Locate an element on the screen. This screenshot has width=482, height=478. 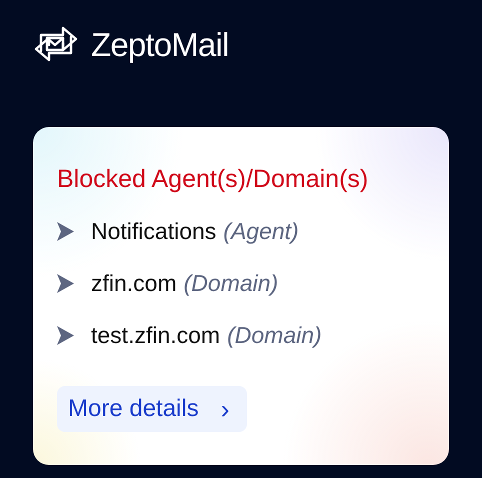
item-name: test.zfin.com is located at coordinates (155, 335).